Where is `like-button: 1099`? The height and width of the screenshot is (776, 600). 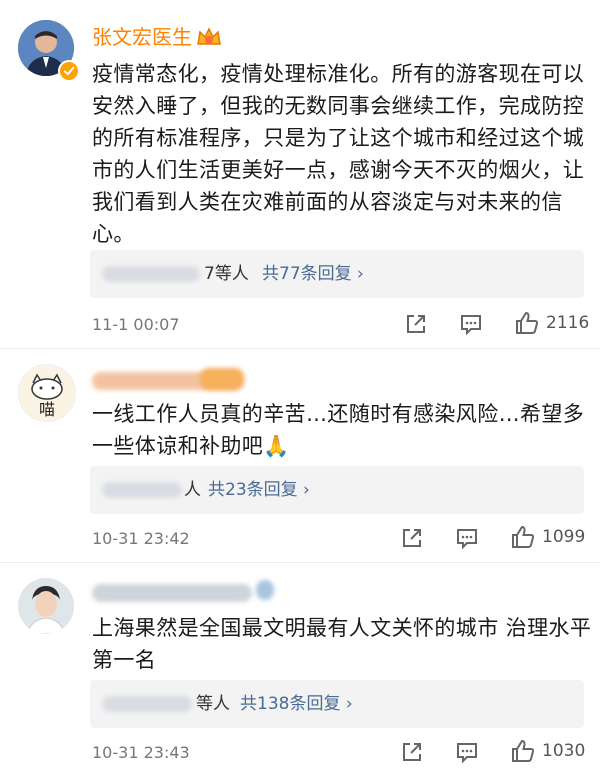
like-button: 1099 is located at coordinates (547, 537).